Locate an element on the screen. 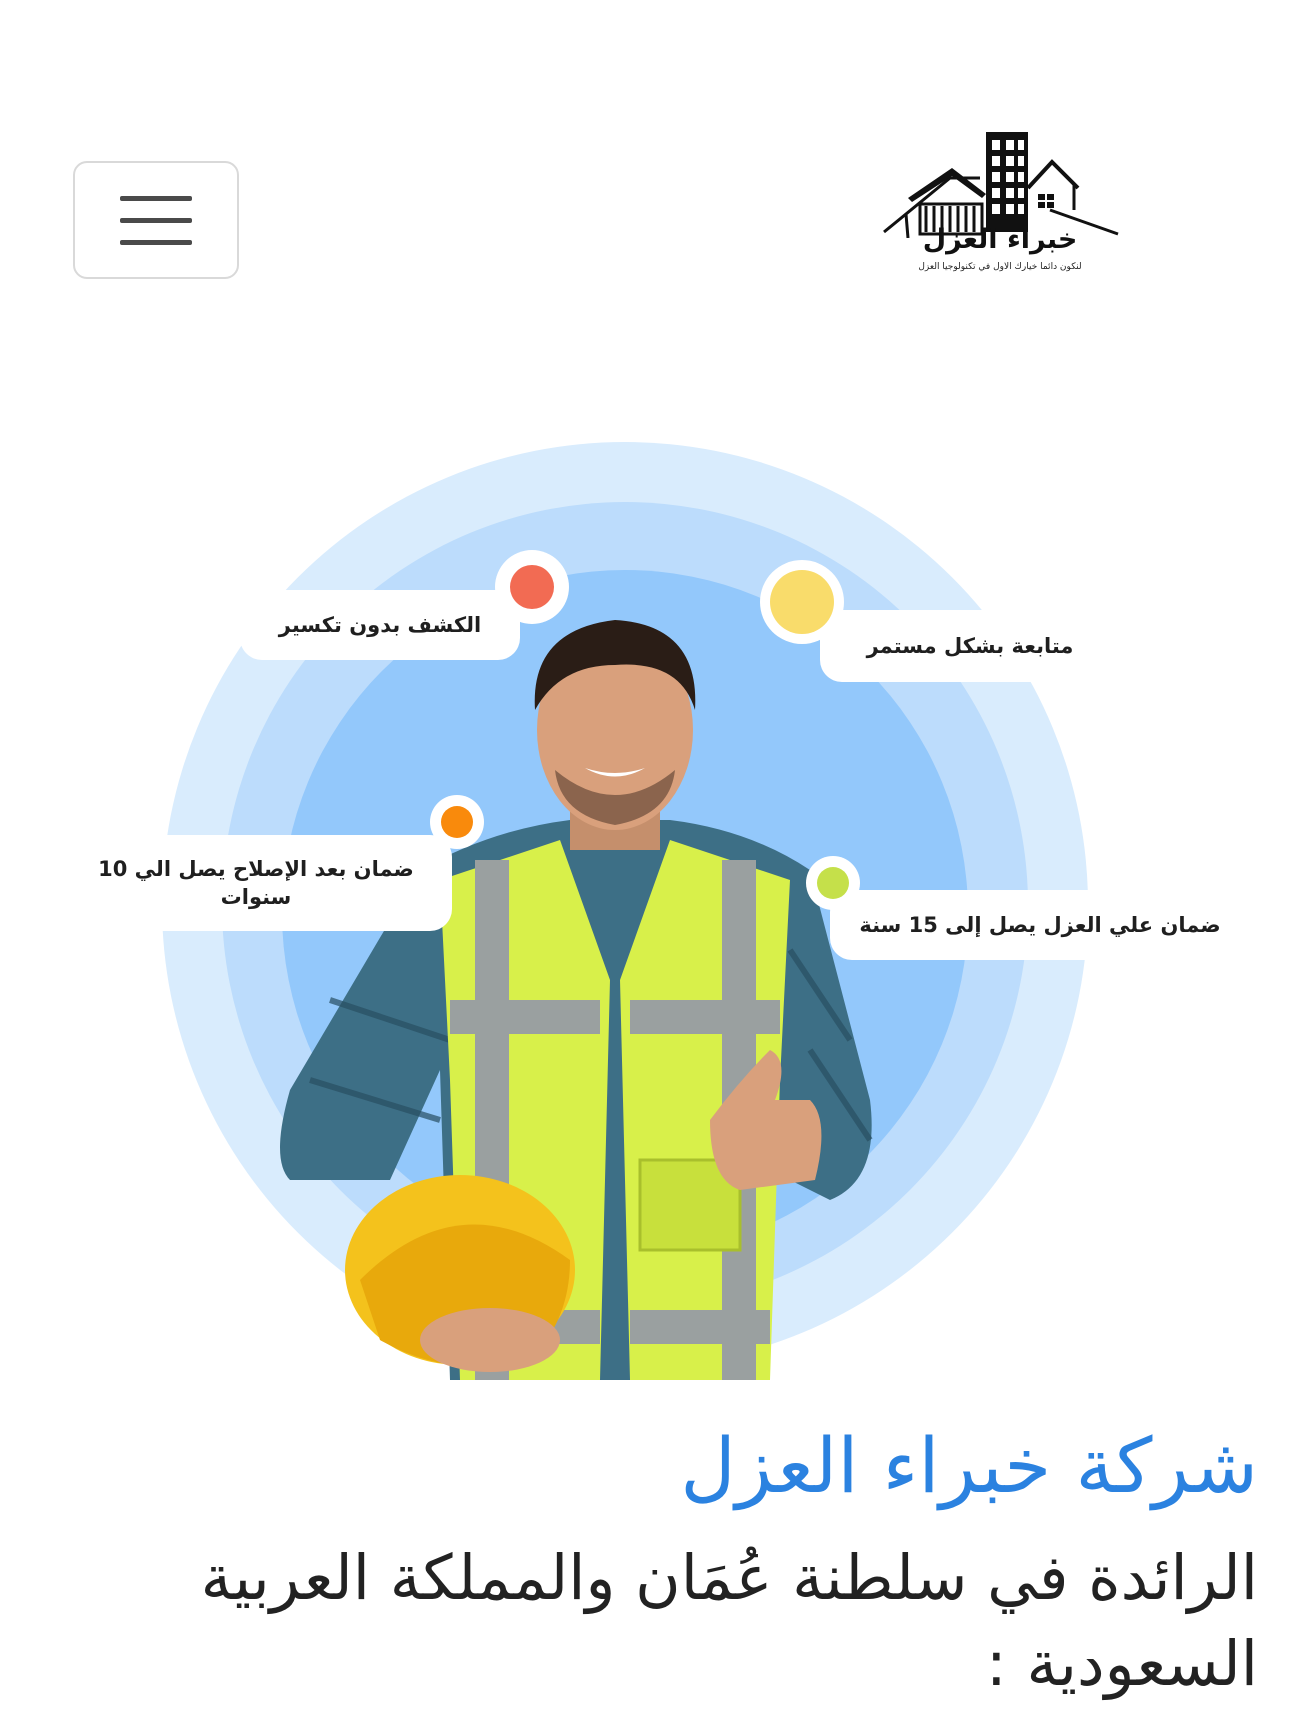 The height and width of the screenshot is (1729, 1290). house-building-logo-icon is located at coordinates (1001, 185).